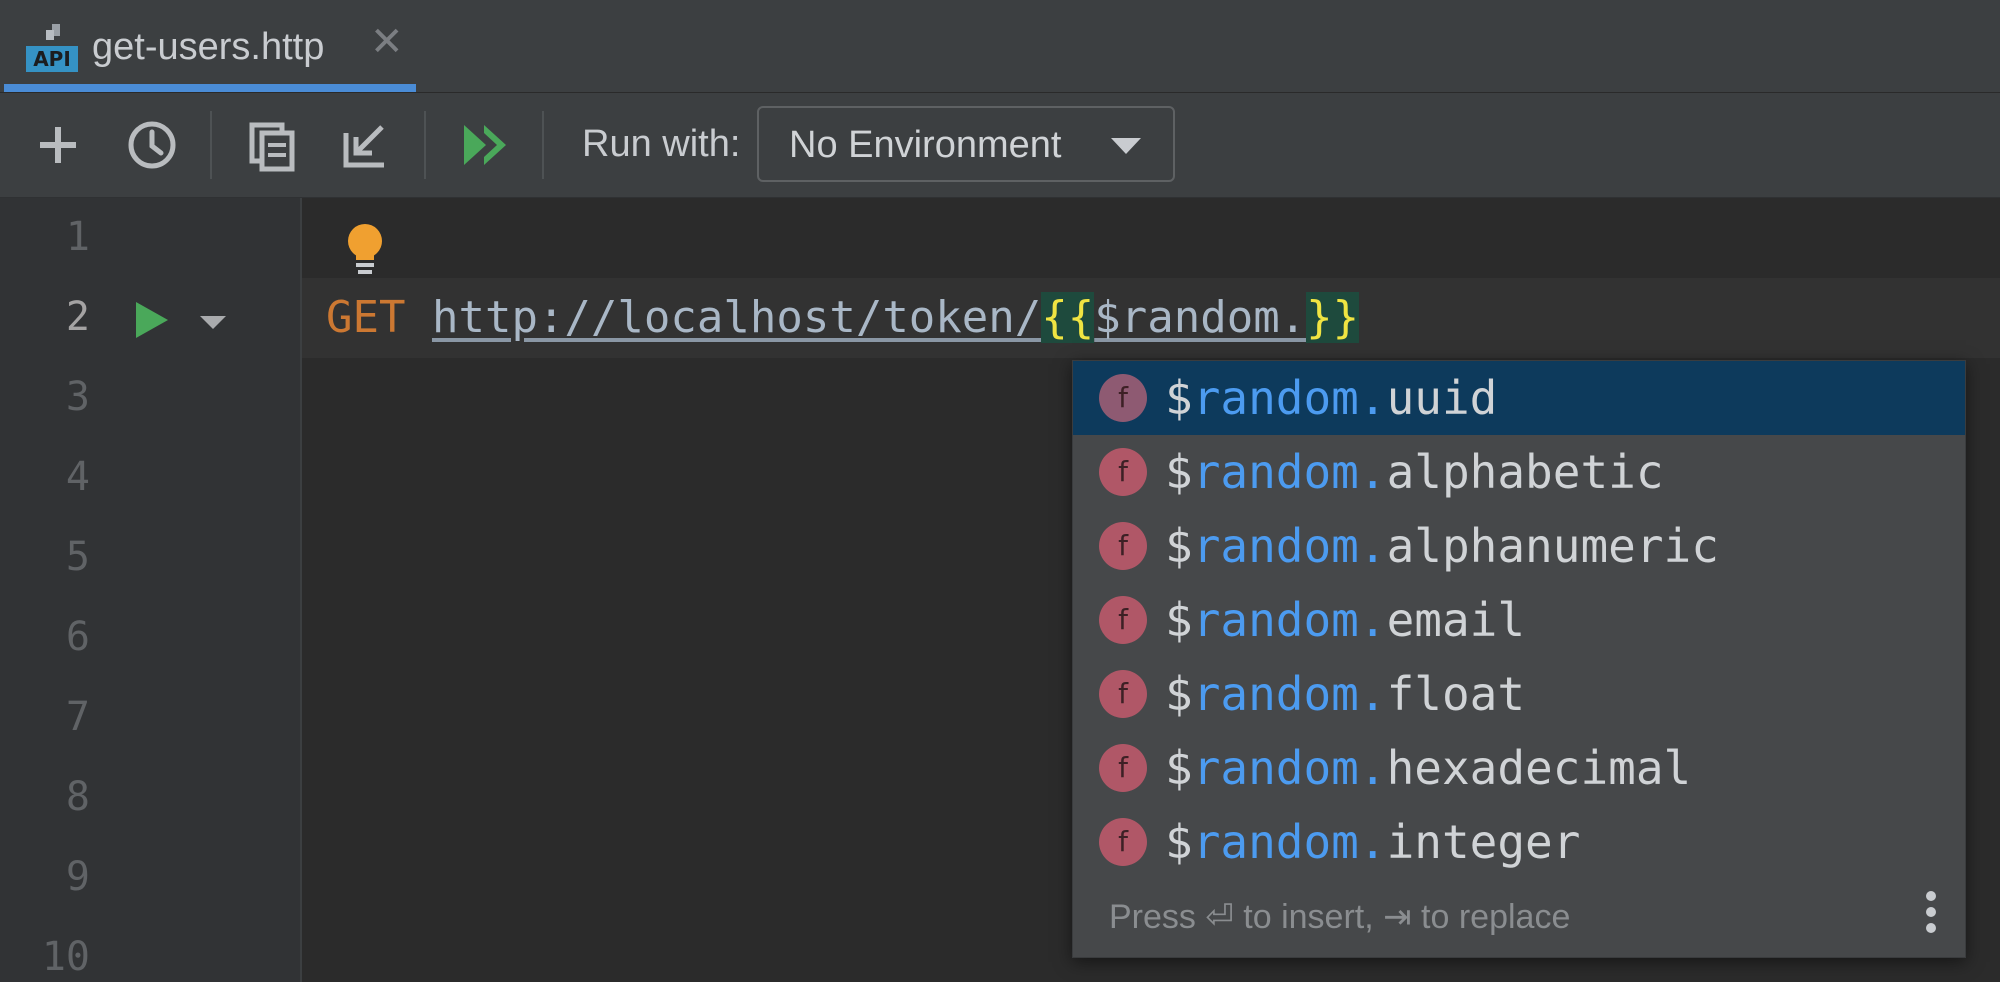  I want to click on import-icon, so click(366, 145).